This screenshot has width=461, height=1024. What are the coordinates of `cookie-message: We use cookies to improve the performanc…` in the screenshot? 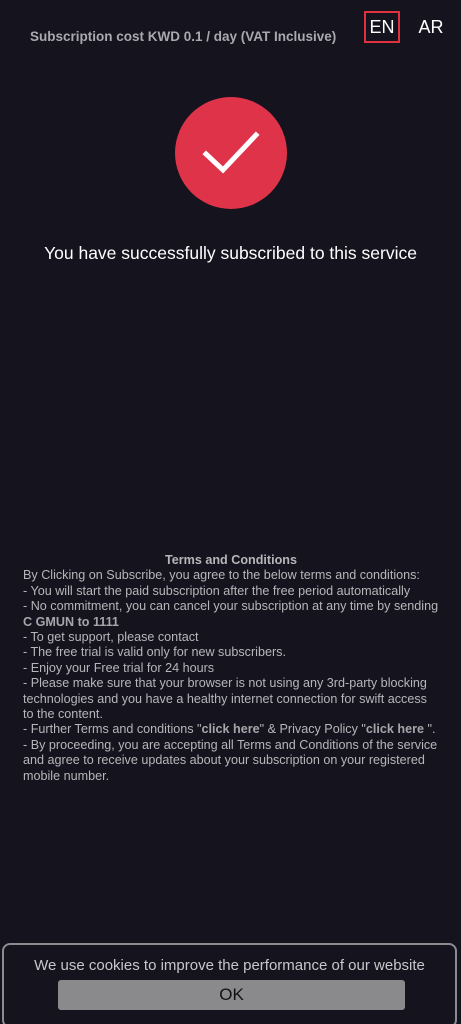 It's located at (229, 965).